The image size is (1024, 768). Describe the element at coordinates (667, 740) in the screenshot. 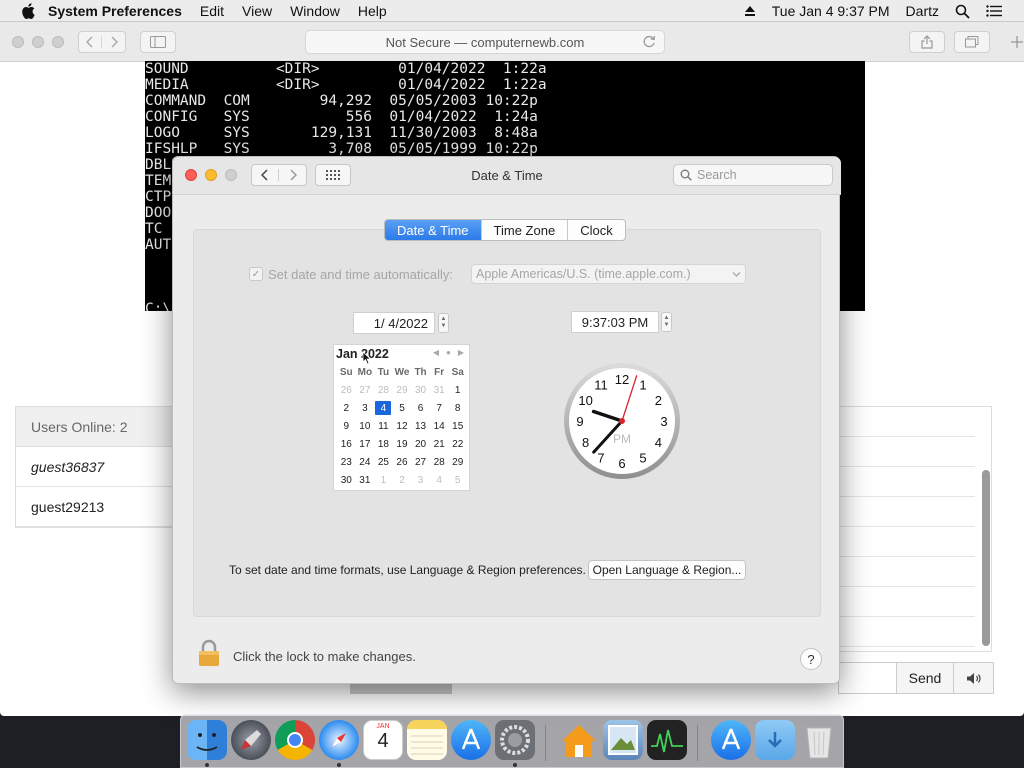

I see `activity-monitor-icon` at that location.